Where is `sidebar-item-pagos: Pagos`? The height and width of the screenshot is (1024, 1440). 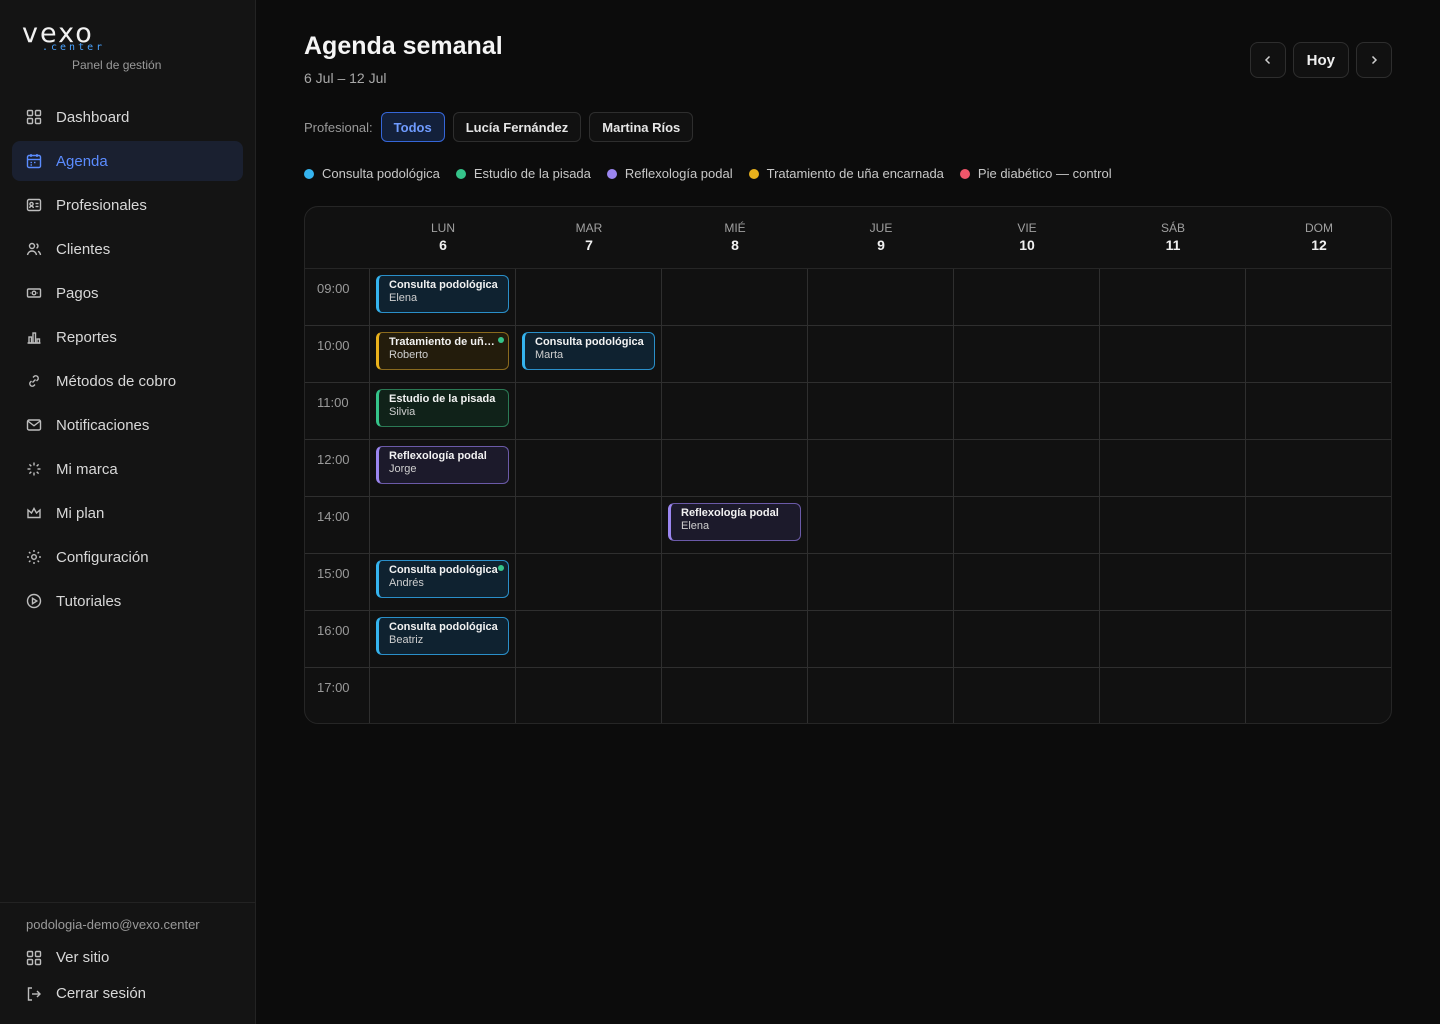 sidebar-item-pagos: Pagos is located at coordinates (127, 293).